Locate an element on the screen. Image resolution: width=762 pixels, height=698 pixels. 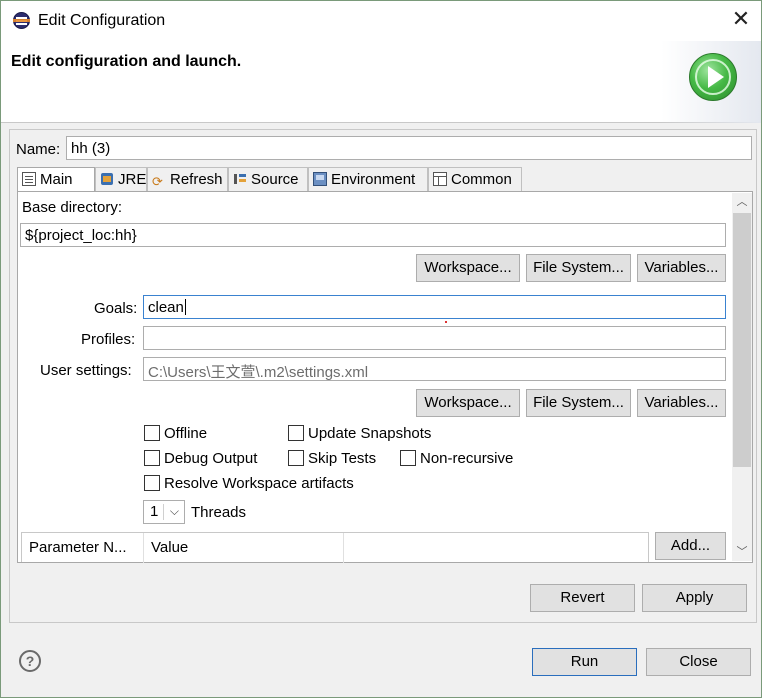
eclipse-icon is located at coordinates (21, 20).